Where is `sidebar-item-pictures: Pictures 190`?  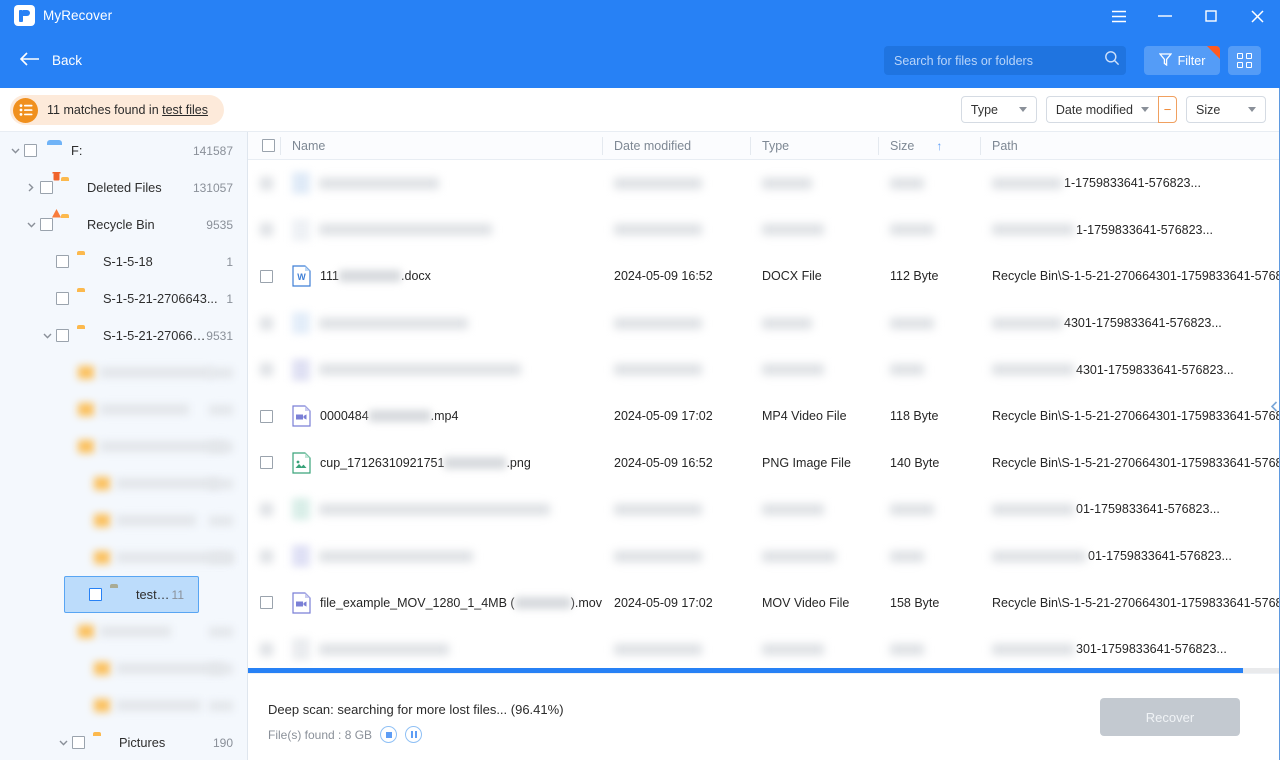
sidebar-item-pictures: Pictures 190 is located at coordinates (123, 742).